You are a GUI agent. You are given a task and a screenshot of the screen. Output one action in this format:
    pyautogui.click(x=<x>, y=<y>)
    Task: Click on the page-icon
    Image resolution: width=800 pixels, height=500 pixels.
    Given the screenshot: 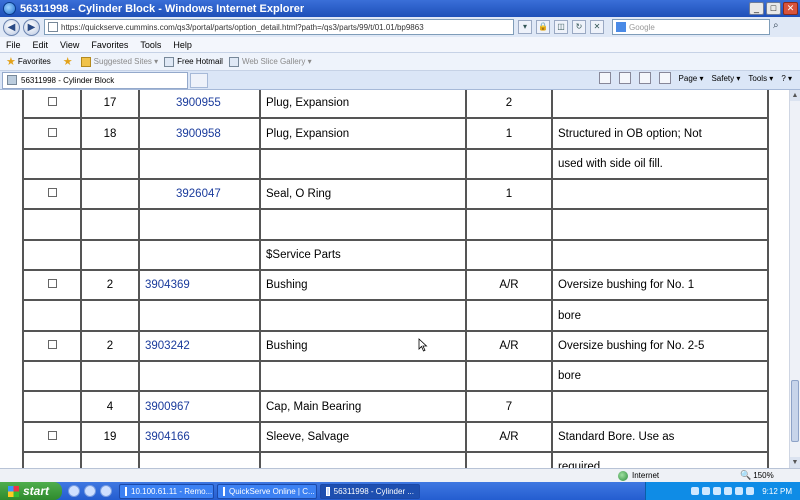 What is the action you would take?
    pyautogui.click(x=53, y=27)
    